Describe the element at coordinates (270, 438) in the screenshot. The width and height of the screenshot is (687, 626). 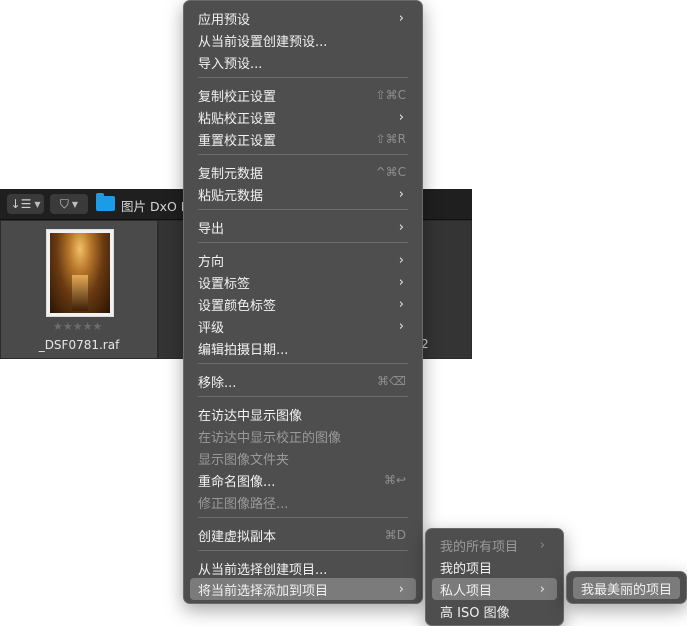
I see `menu-item-label: 在访达中显示校正的图像` at that location.